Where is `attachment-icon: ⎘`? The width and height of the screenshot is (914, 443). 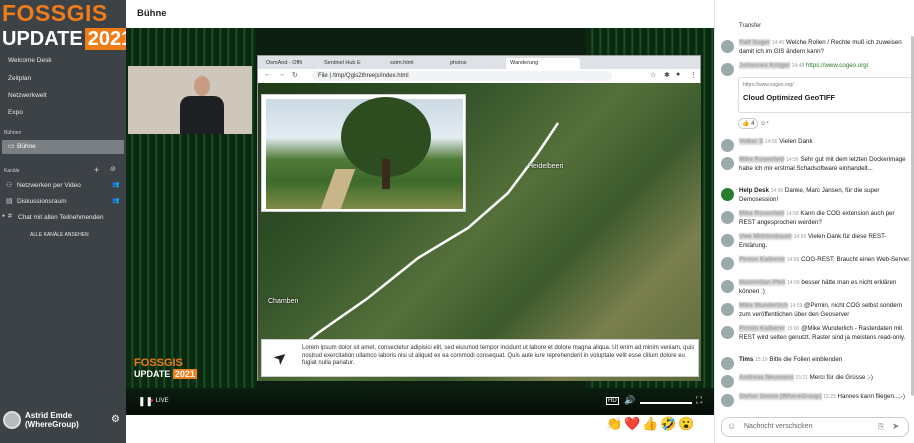 attachment-icon: ⎘ is located at coordinates (881, 427).